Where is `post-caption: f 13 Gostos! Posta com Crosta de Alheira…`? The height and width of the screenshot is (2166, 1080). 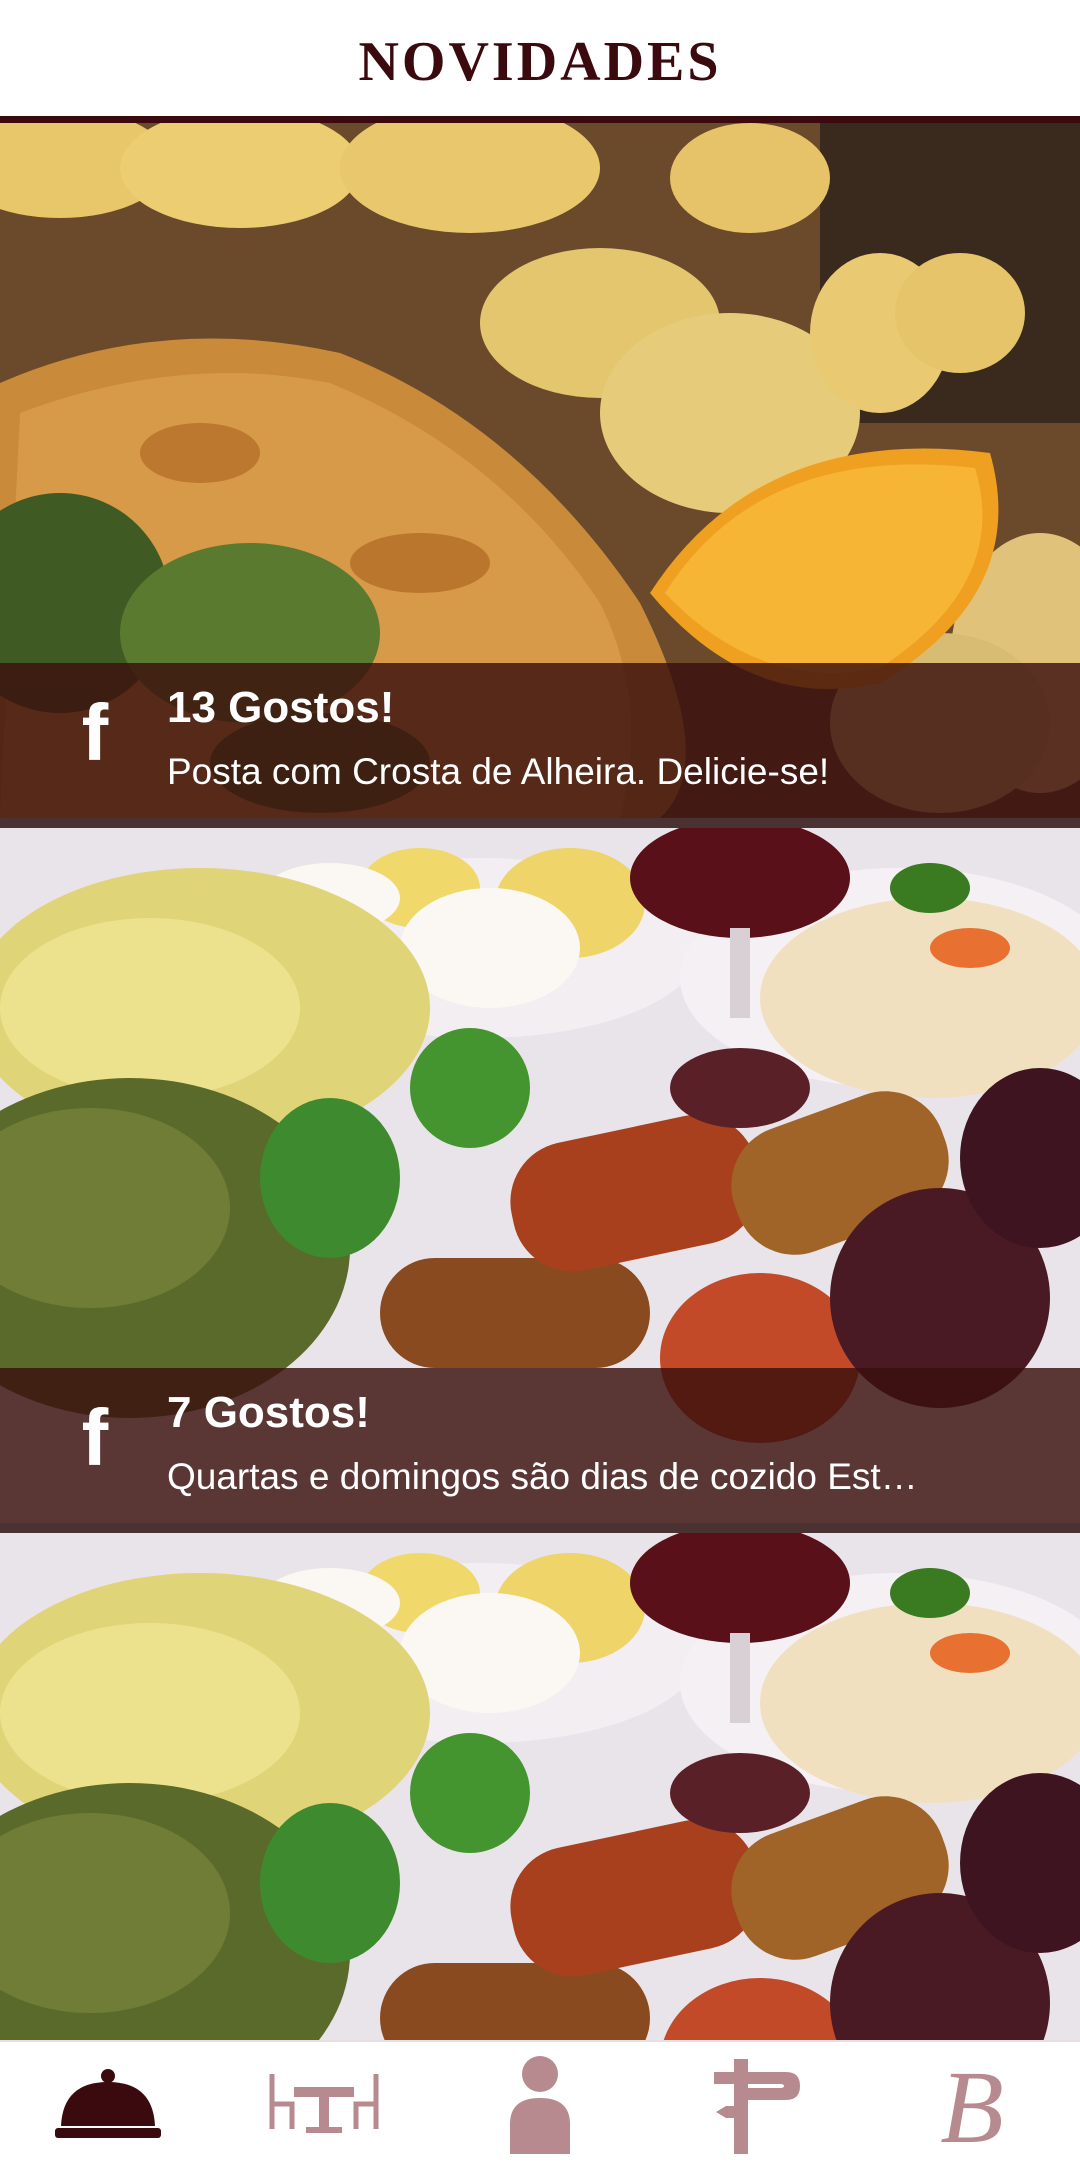 post-caption: f 13 Gostos! Posta com Crosta de Alheira… is located at coordinates (540, 740).